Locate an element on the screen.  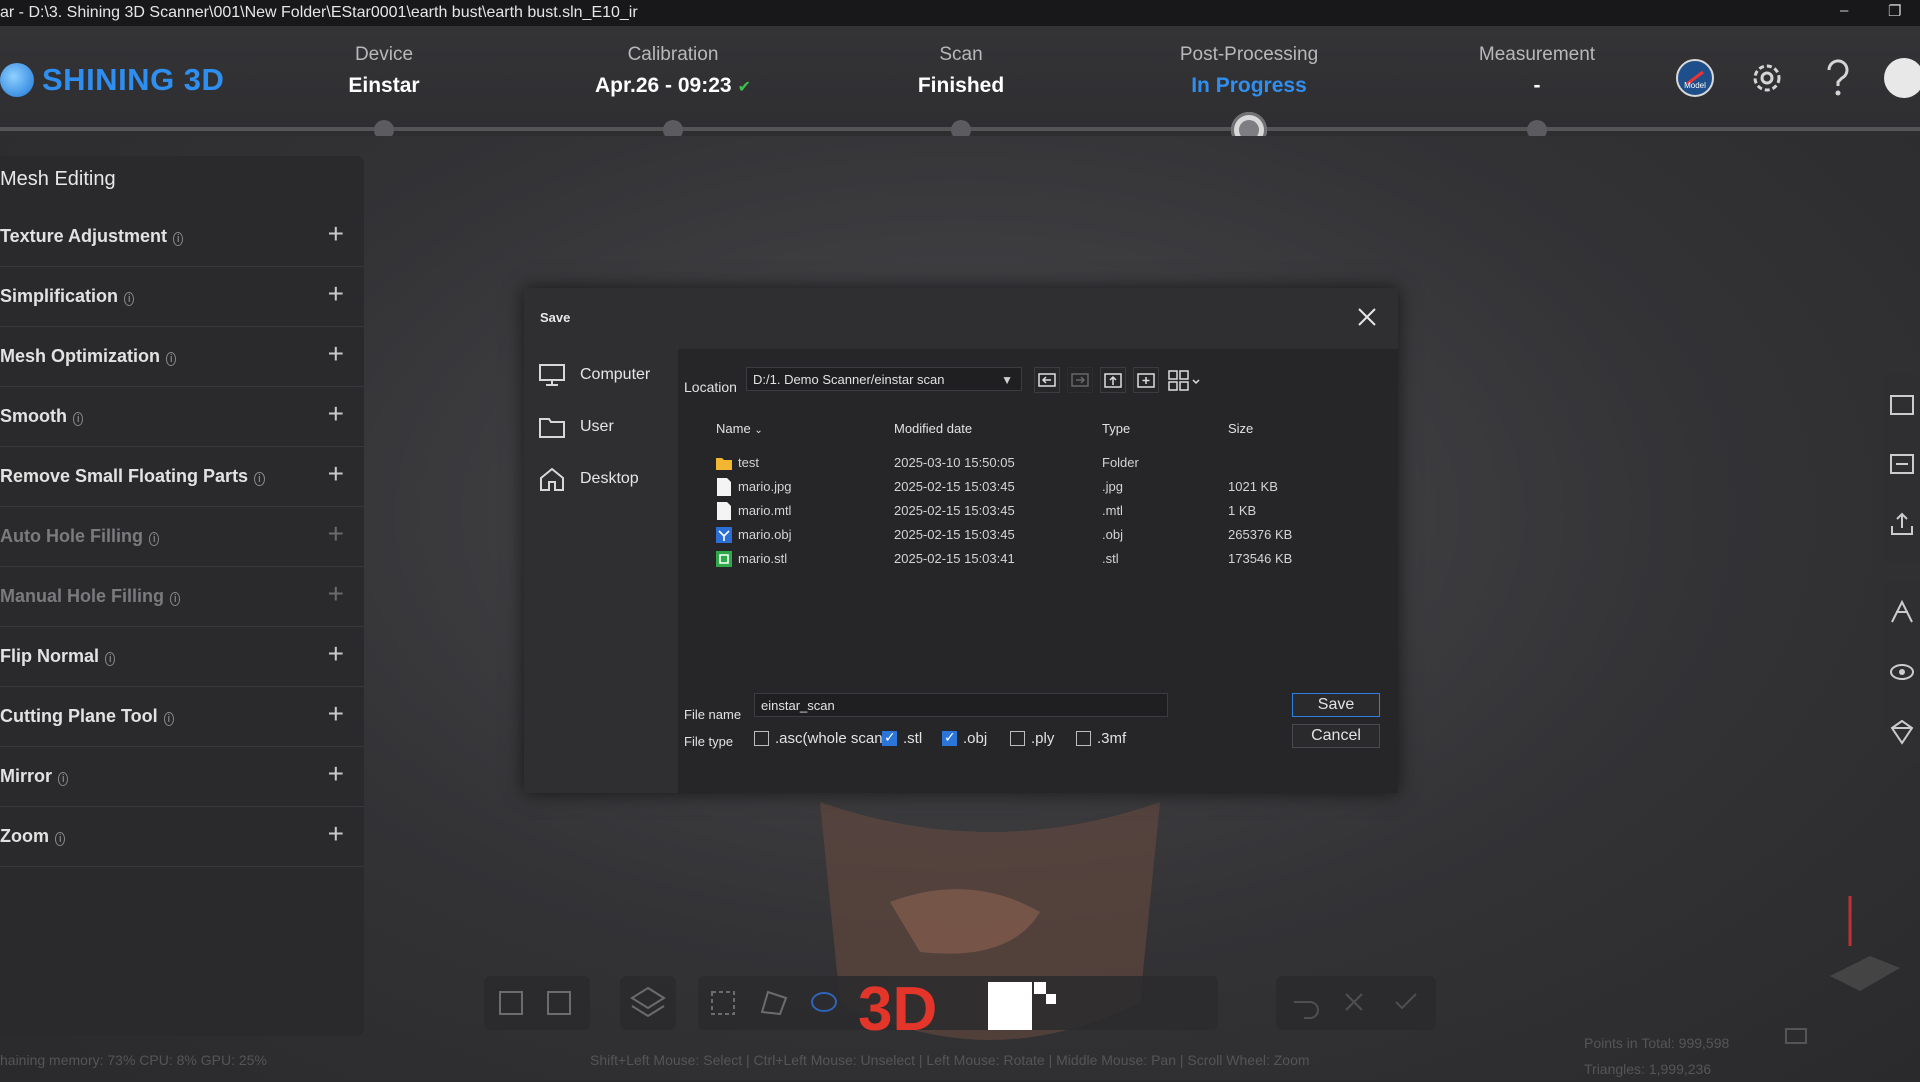
filetype-checkbox: .stl is located at coordinates (902, 738).